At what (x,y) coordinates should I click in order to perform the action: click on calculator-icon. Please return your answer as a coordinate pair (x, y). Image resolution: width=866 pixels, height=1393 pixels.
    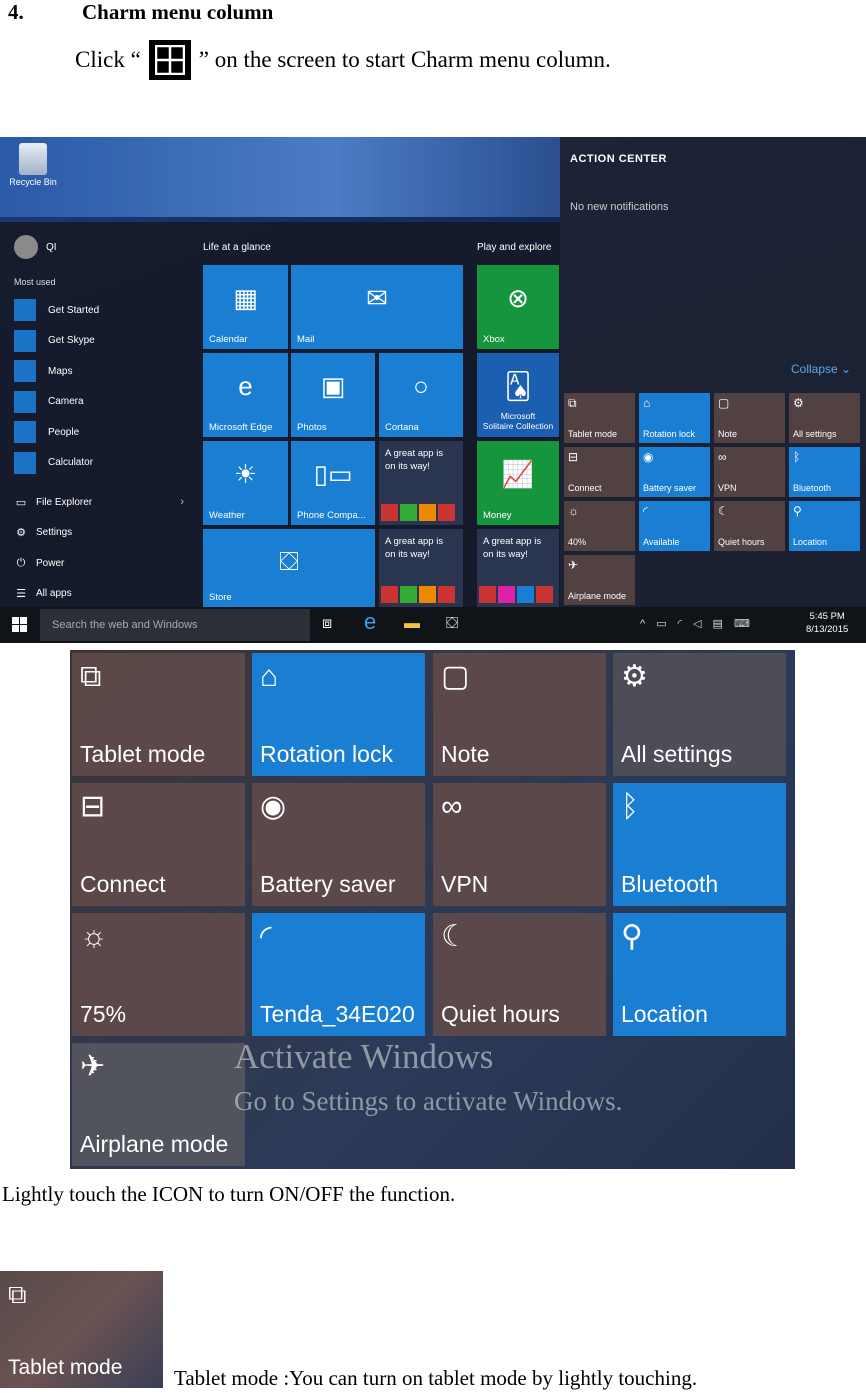
    Looking at the image, I should click on (25, 462).